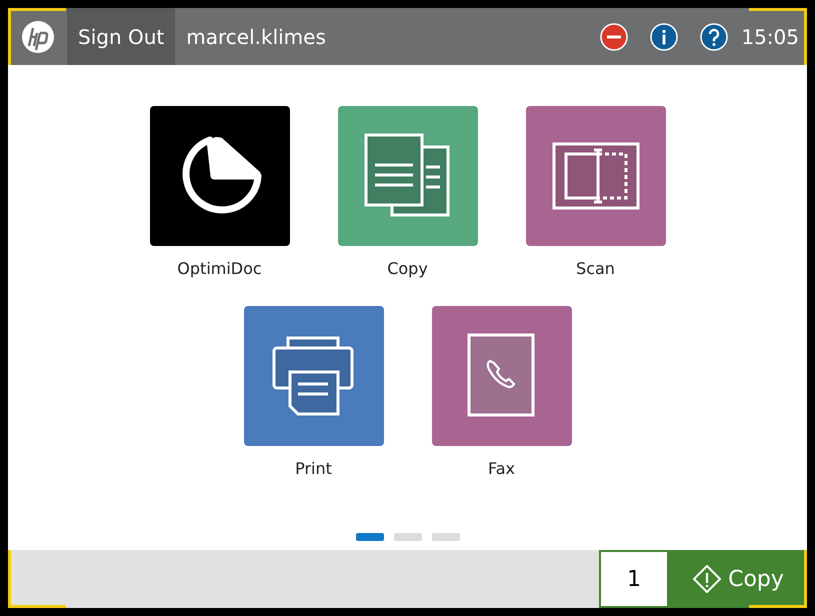 The height and width of the screenshot is (616, 815). What do you see at coordinates (738, 579) in the screenshot?
I see `copy-start-button: Copy` at bounding box center [738, 579].